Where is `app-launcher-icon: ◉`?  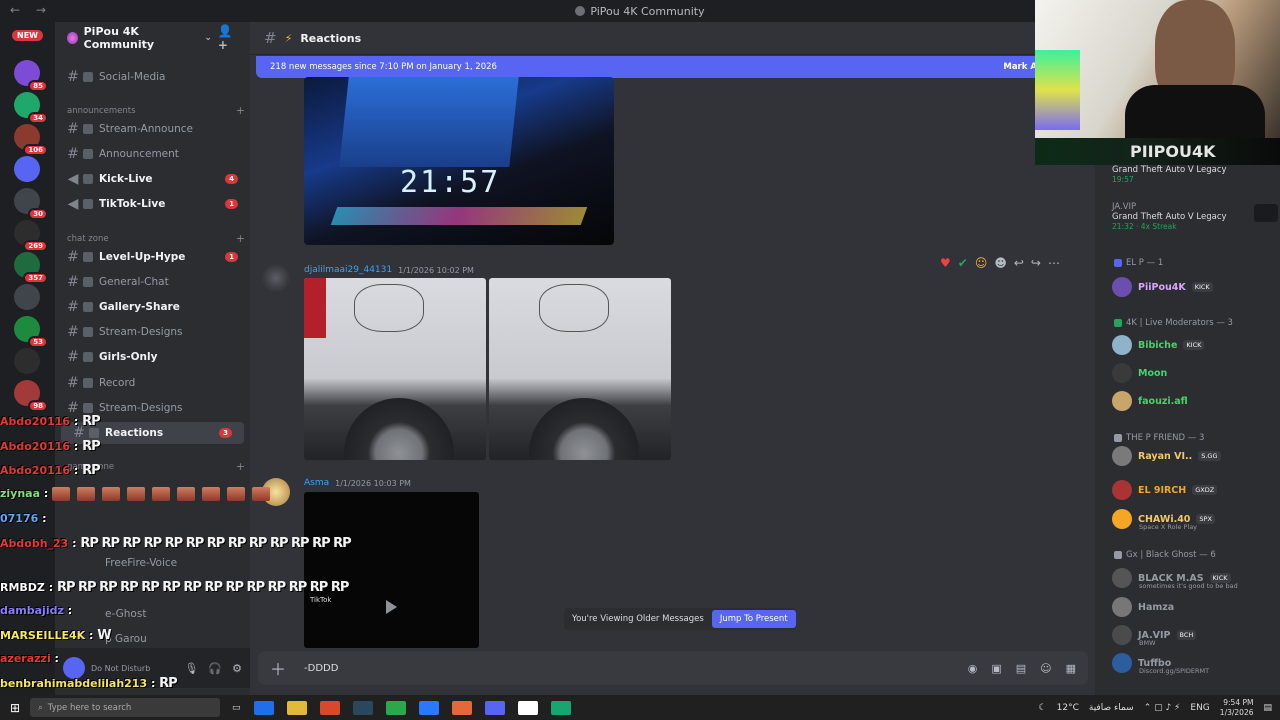 app-launcher-icon: ◉ is located at coordinates (973, 668).